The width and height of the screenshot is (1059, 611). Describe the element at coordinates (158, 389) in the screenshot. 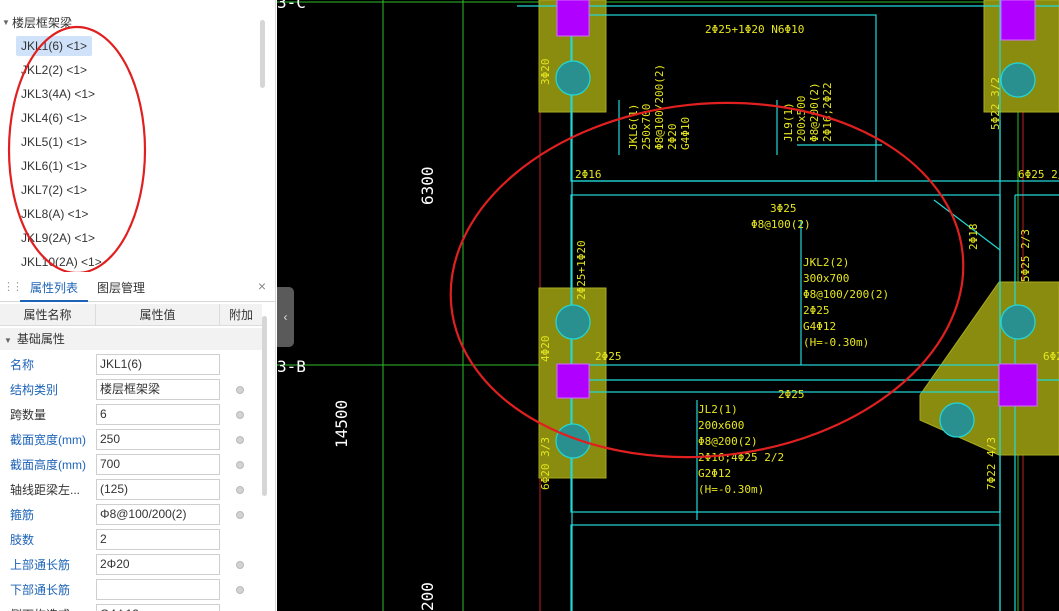

I see `property-value-input: 楼层框架梁` at that location.